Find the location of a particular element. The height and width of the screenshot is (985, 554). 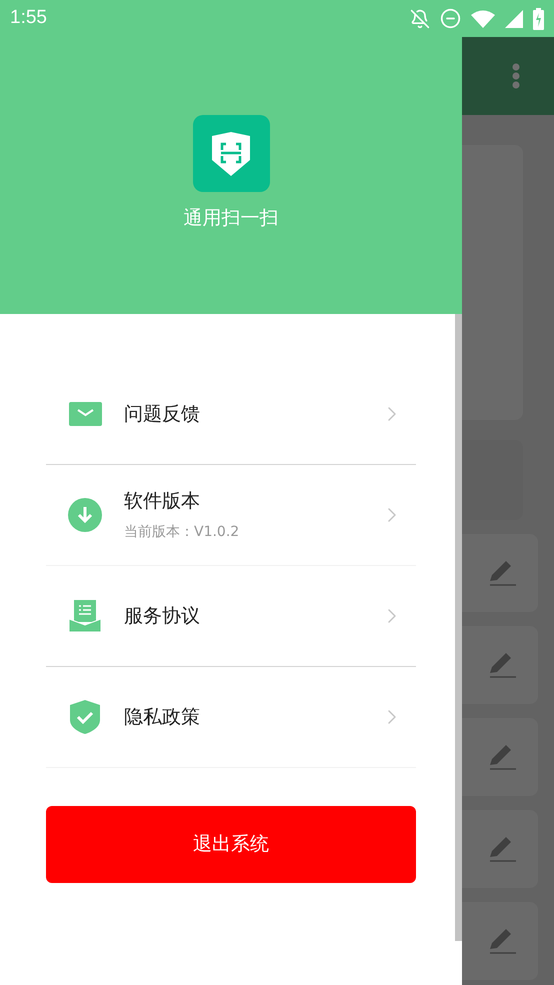

signal-icon is located at coordinates (514, 19).